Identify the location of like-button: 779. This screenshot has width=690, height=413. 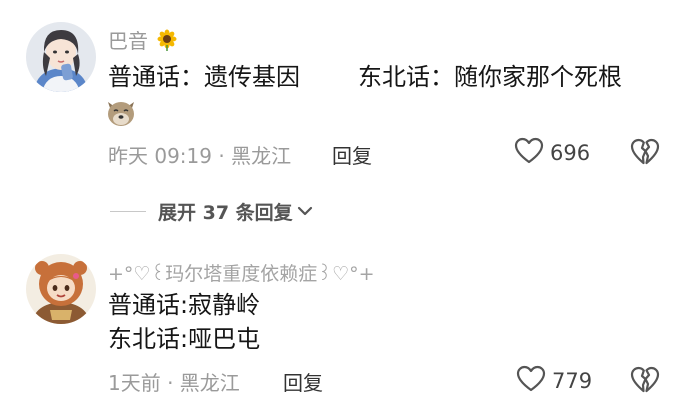
(554, 381).